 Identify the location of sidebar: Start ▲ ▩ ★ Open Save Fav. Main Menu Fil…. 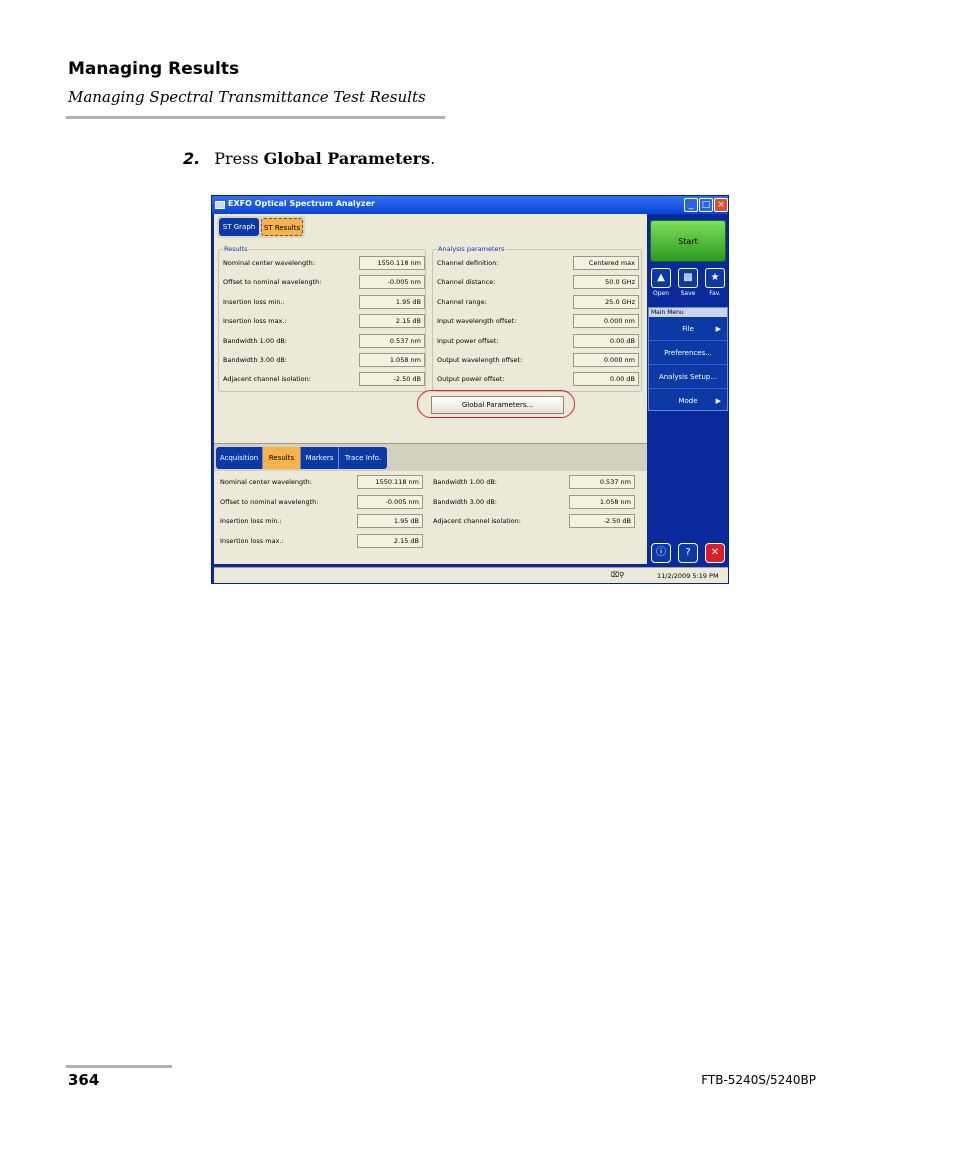
(688, 389).